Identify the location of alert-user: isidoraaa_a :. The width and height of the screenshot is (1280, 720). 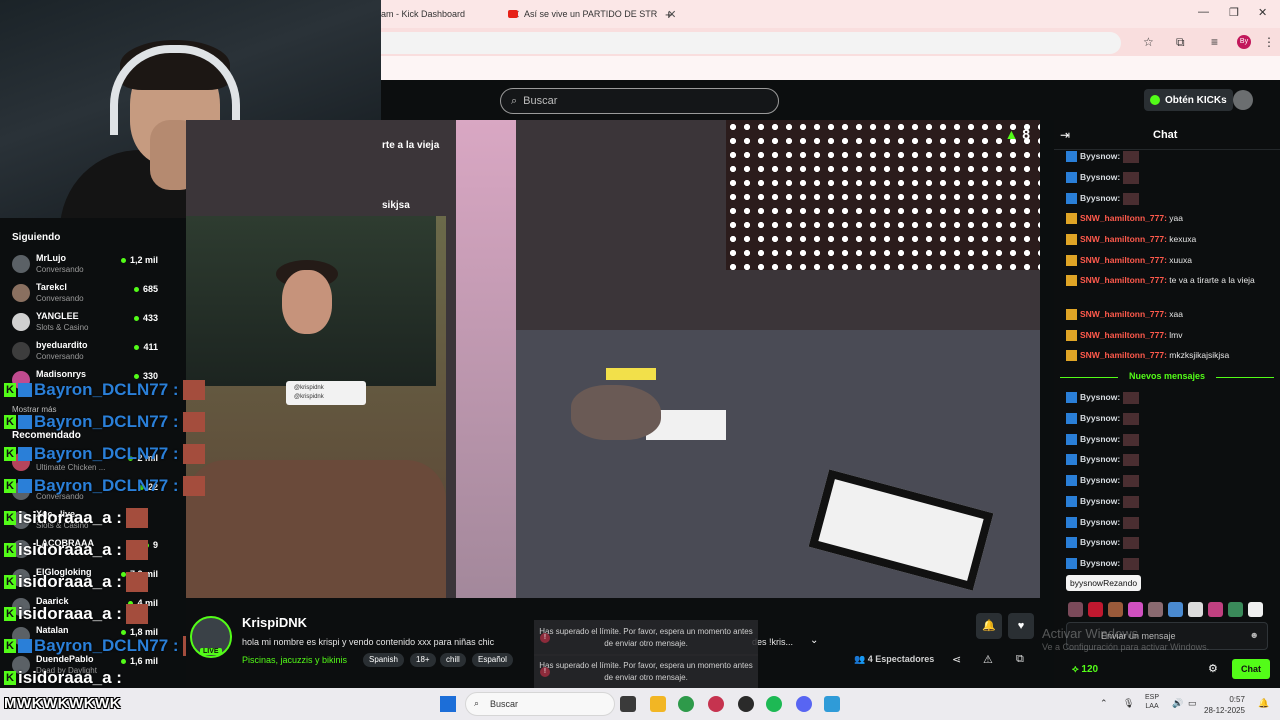
(70, 581).